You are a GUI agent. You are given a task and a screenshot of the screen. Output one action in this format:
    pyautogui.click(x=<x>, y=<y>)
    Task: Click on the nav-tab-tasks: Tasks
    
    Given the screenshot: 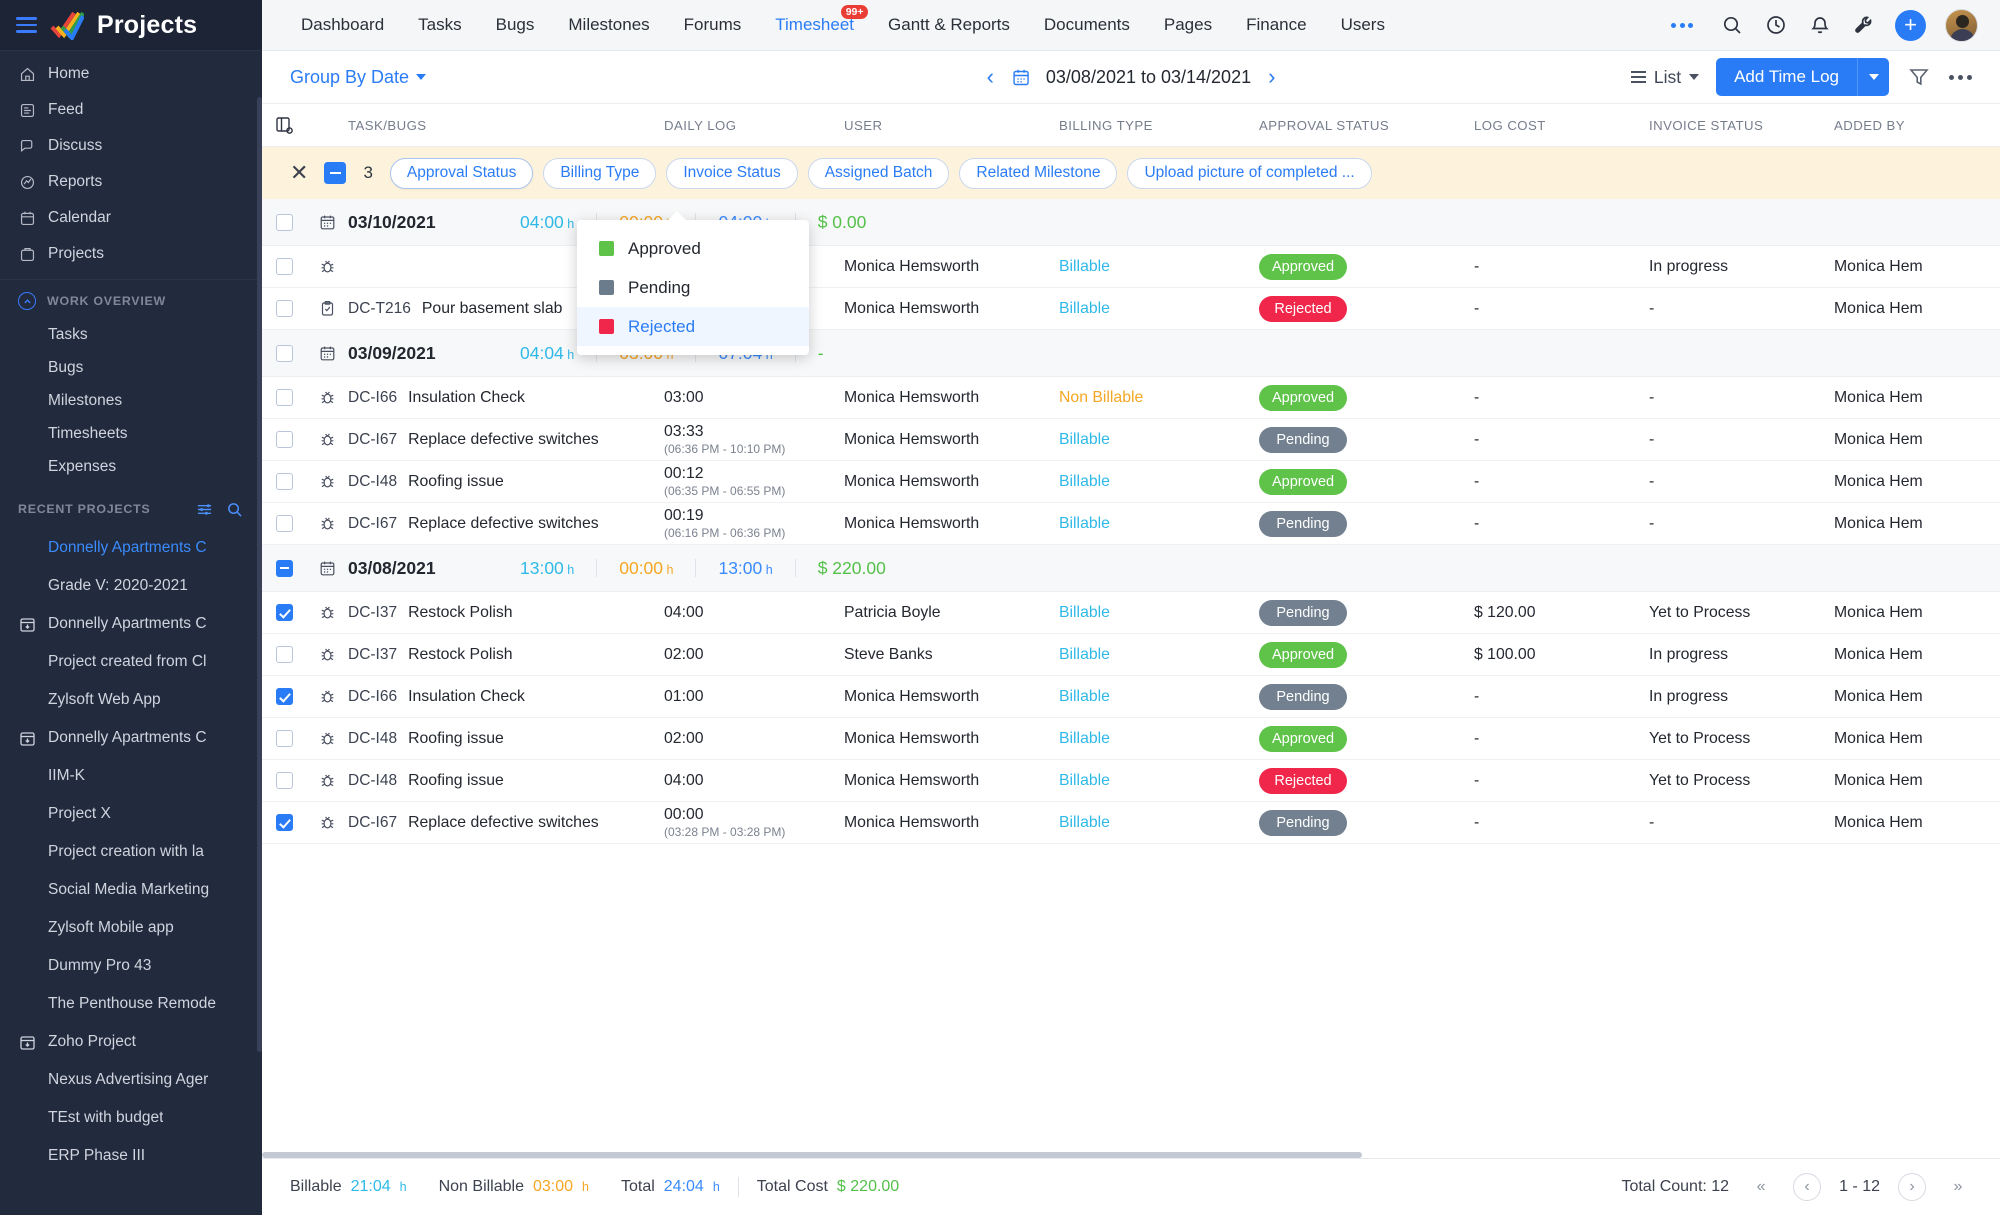 What is the action you would take?
    pyautogui.click(x=439, y=25)
    